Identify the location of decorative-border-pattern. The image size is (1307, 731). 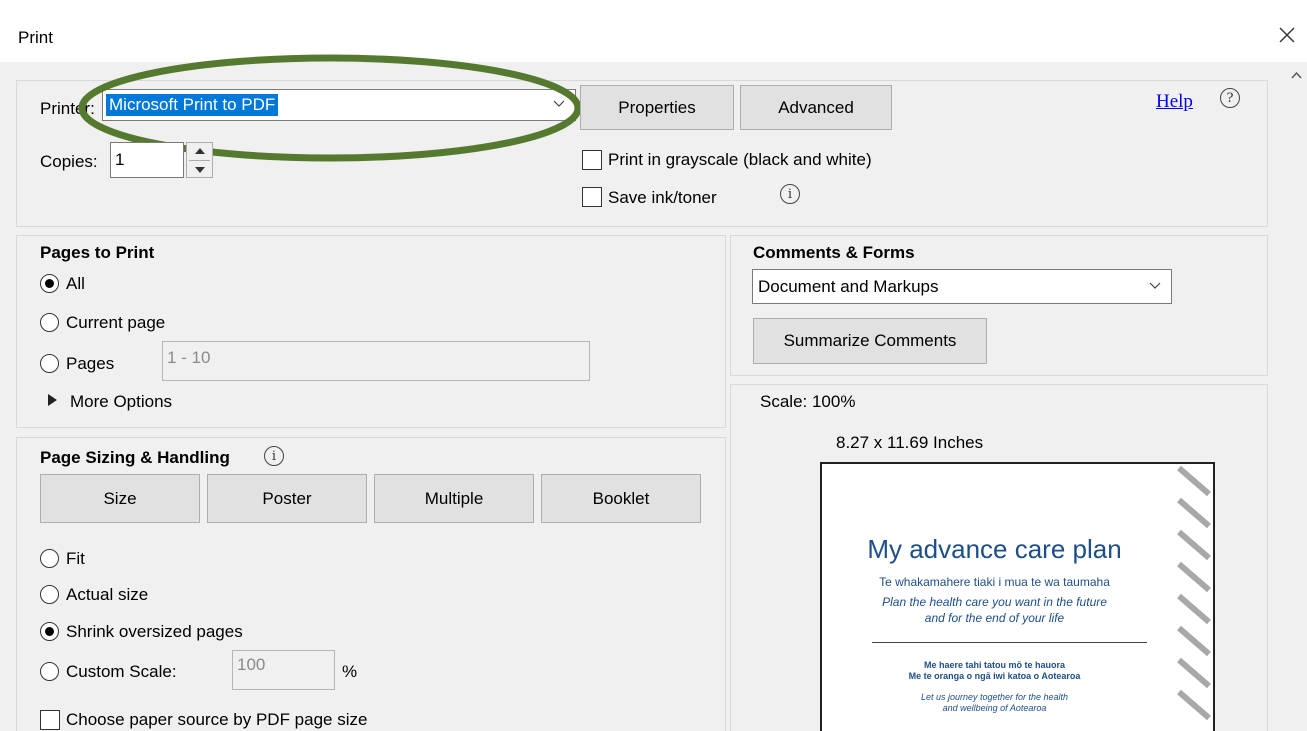
(1194, 597).